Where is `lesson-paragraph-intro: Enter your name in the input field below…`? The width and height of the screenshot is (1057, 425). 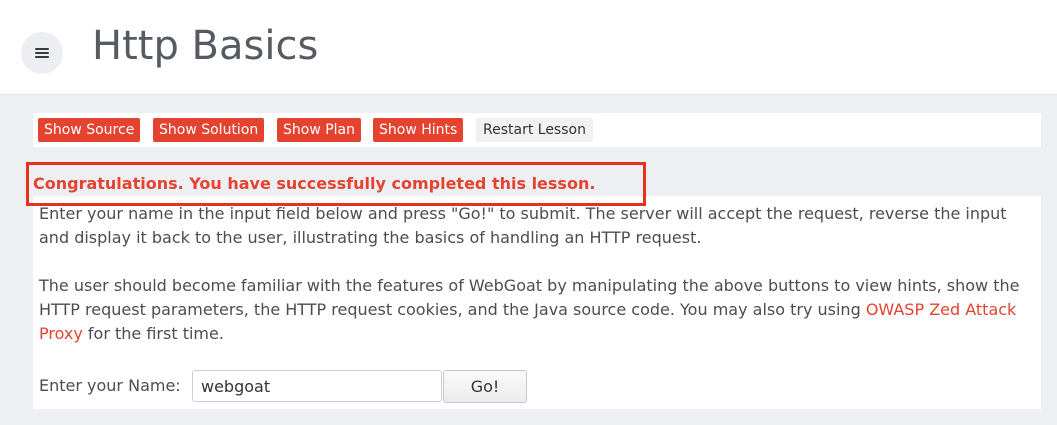 lesson-paragraph-intro: Enter your name in the input field below… is located at coordinates (523, 225).